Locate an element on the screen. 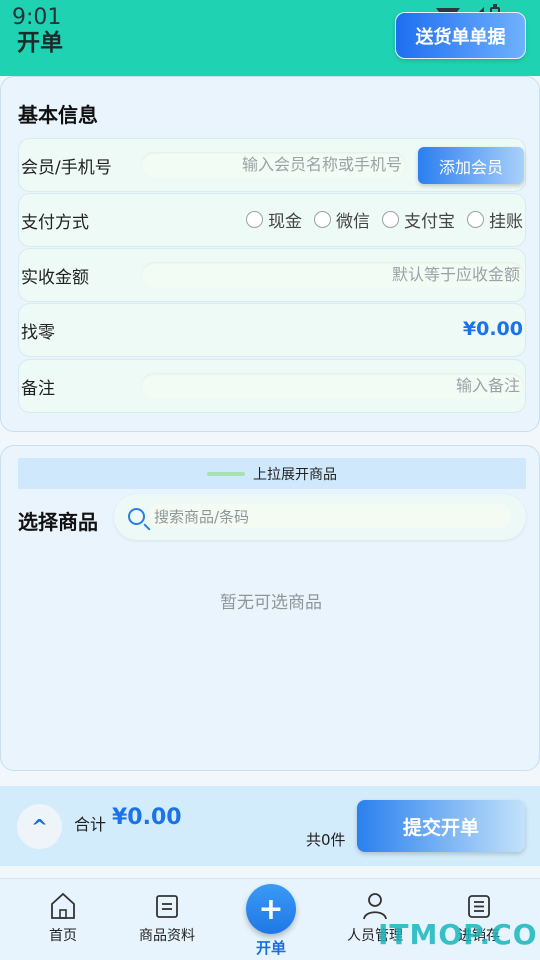 This screenshot has height=960, width=540. tab-home: 首页 is located at coordinates (63, 918).